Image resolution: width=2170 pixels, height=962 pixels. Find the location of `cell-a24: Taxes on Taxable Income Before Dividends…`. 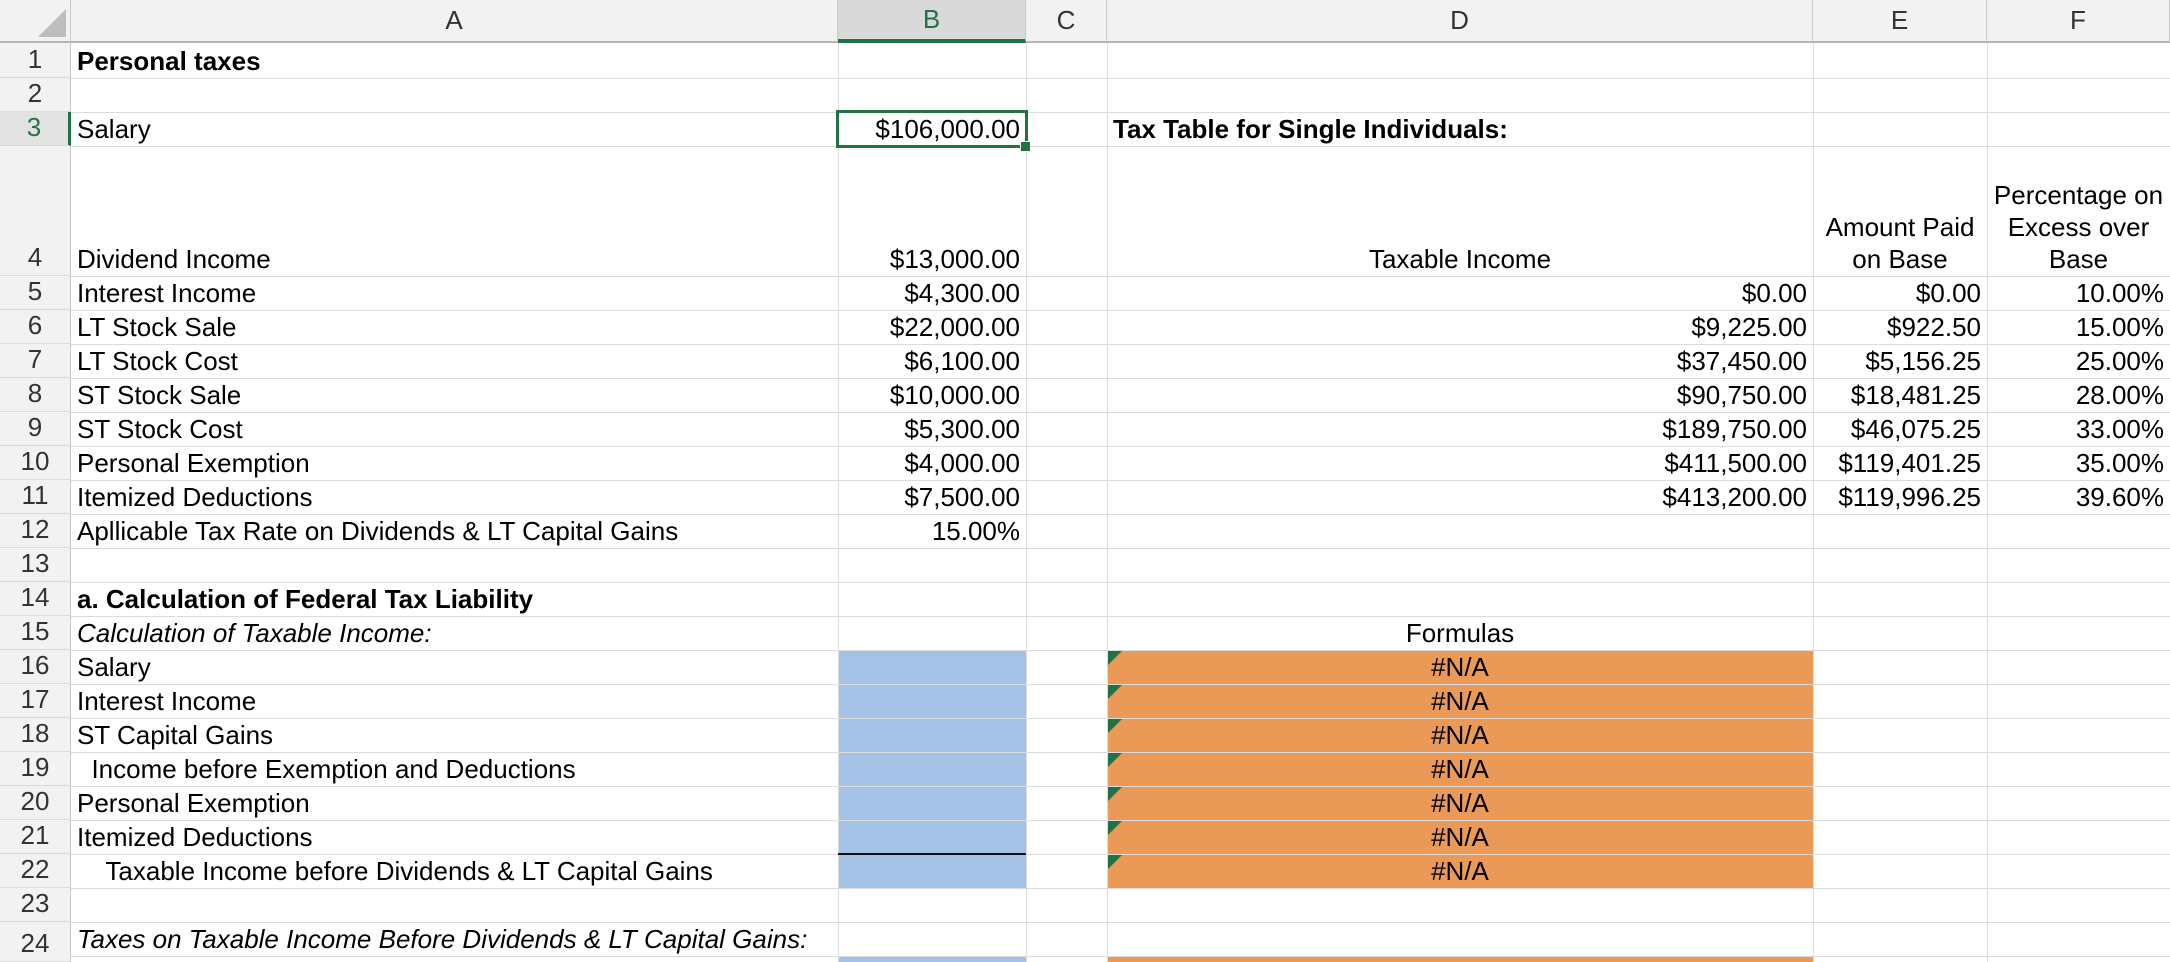

cell-a24: Taxes on Taxable Income Before Dividends… is located at coordinates (521, 939).